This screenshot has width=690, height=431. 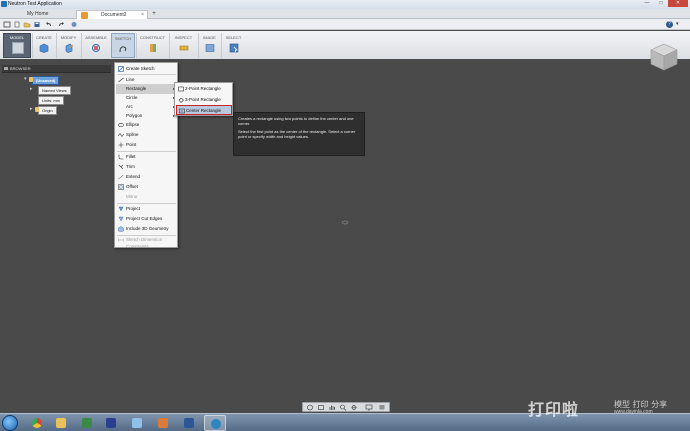 I want to click on browser-panel-header: BROWSER, so click(x=56, y=69).